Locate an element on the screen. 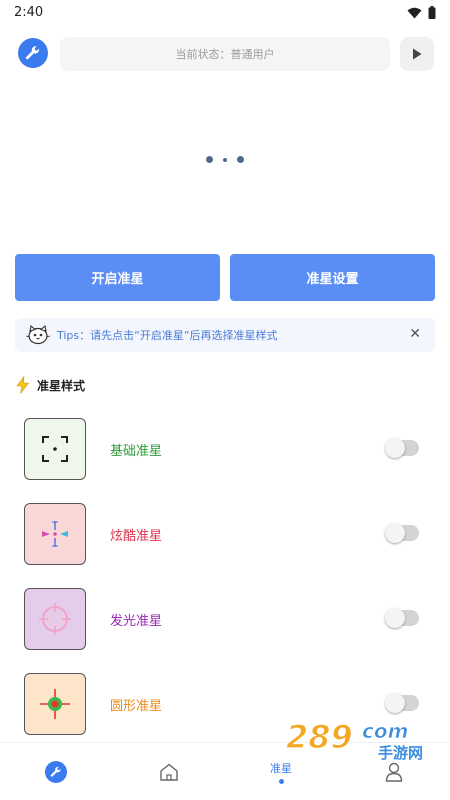 The image size is (450, 800). close-icon: ✕ is located at coordinates (415, 334).